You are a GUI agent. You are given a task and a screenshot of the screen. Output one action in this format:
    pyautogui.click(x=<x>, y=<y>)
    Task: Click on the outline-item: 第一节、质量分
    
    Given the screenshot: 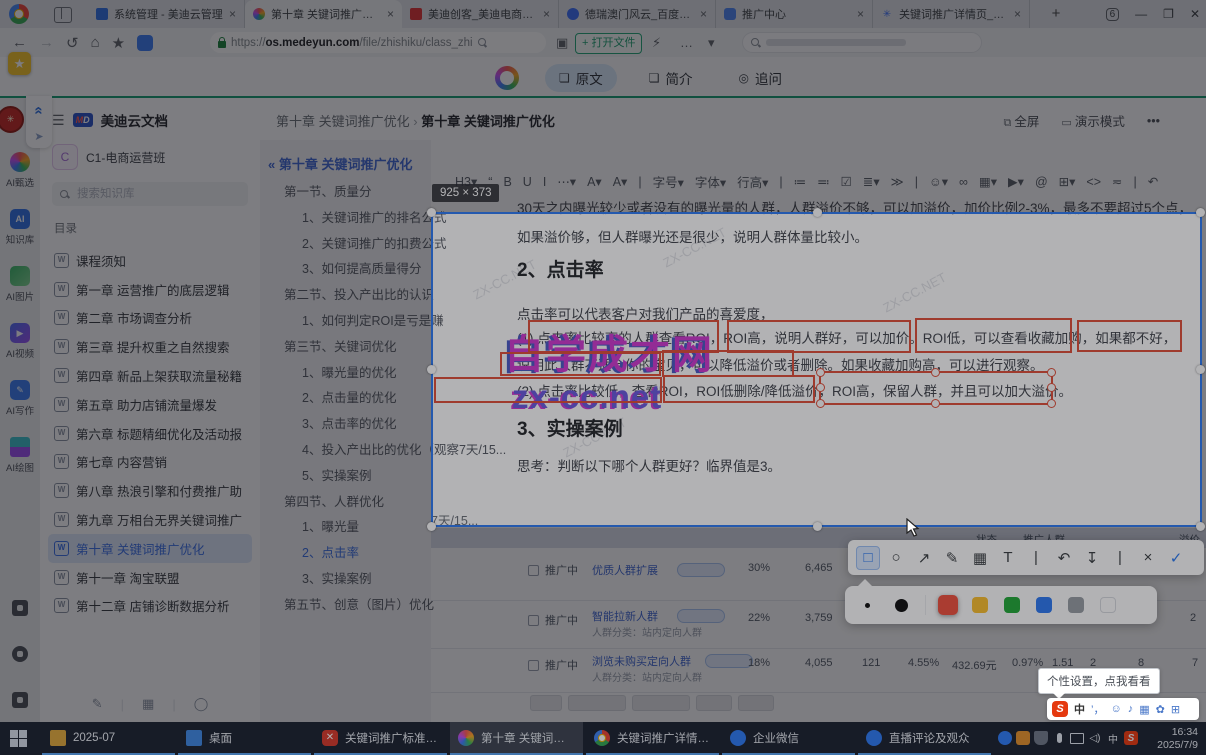 What is the action you would take?
    pyautogui.click(x=345, y=193)
    